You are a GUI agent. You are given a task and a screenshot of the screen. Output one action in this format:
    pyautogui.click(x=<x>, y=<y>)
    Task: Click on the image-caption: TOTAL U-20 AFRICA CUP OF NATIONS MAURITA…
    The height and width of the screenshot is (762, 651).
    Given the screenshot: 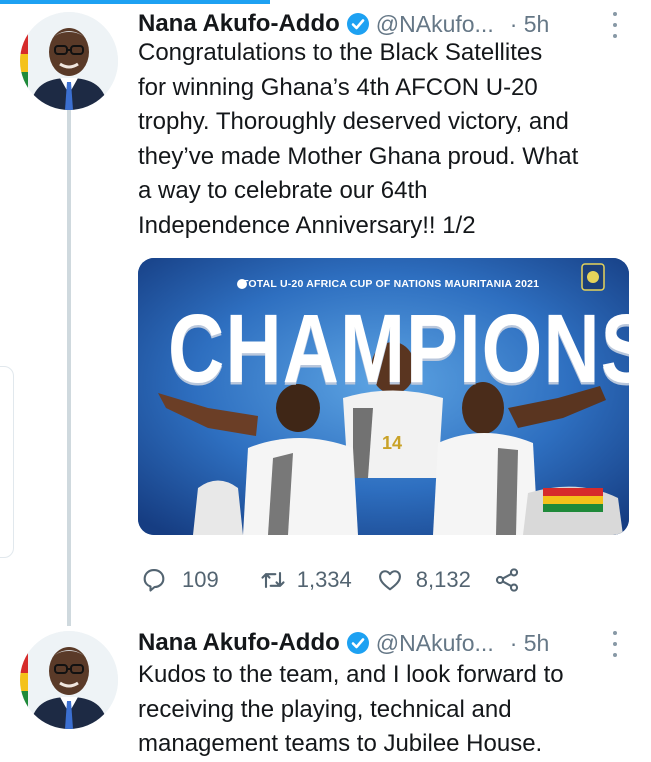 What is the action you would take?
    pyautogui.click(x=391, y=284)
    